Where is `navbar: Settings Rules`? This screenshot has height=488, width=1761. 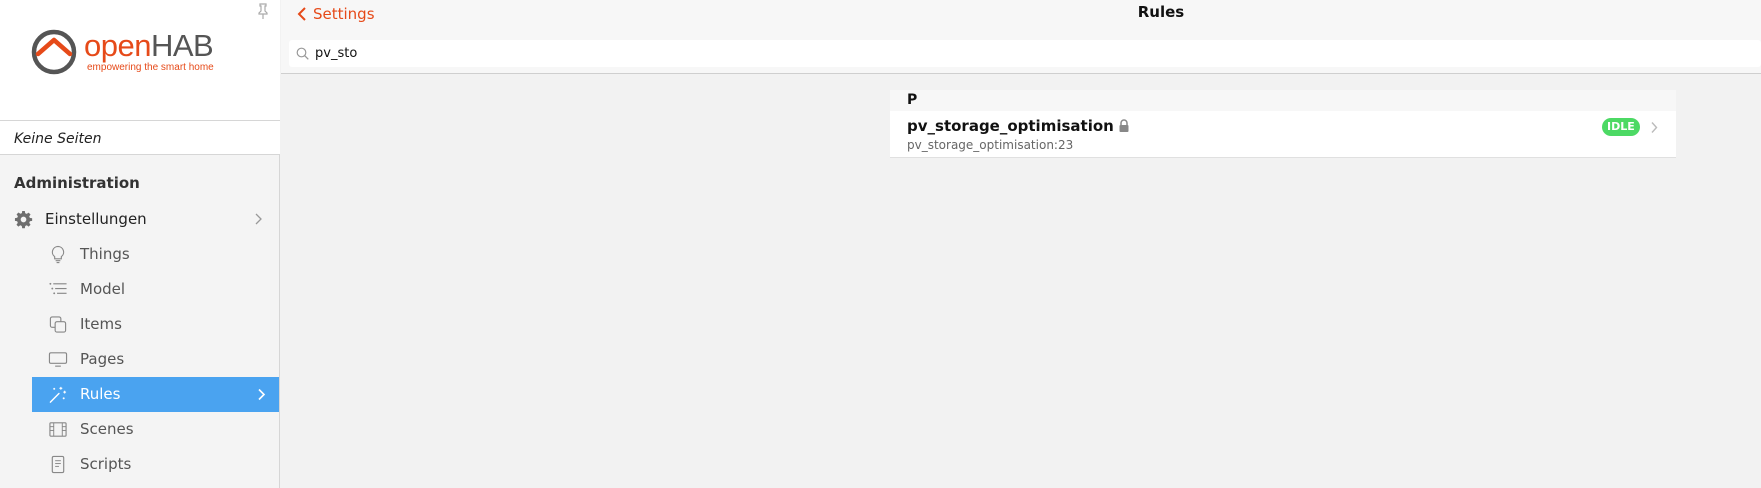 navbar: Settings Rules is located at coordinates (1021, 37).